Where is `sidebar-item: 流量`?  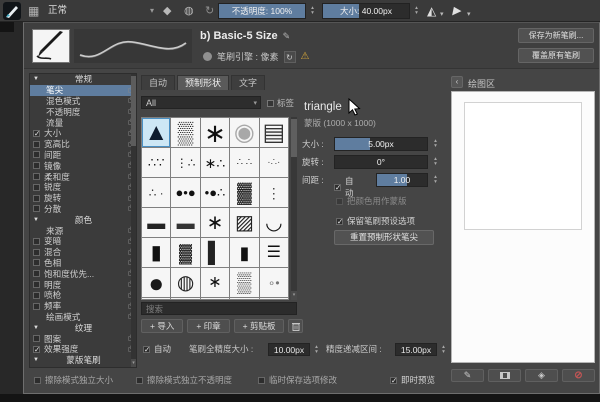 sidebar-item: 流量 is located at coordinates (83, 122).